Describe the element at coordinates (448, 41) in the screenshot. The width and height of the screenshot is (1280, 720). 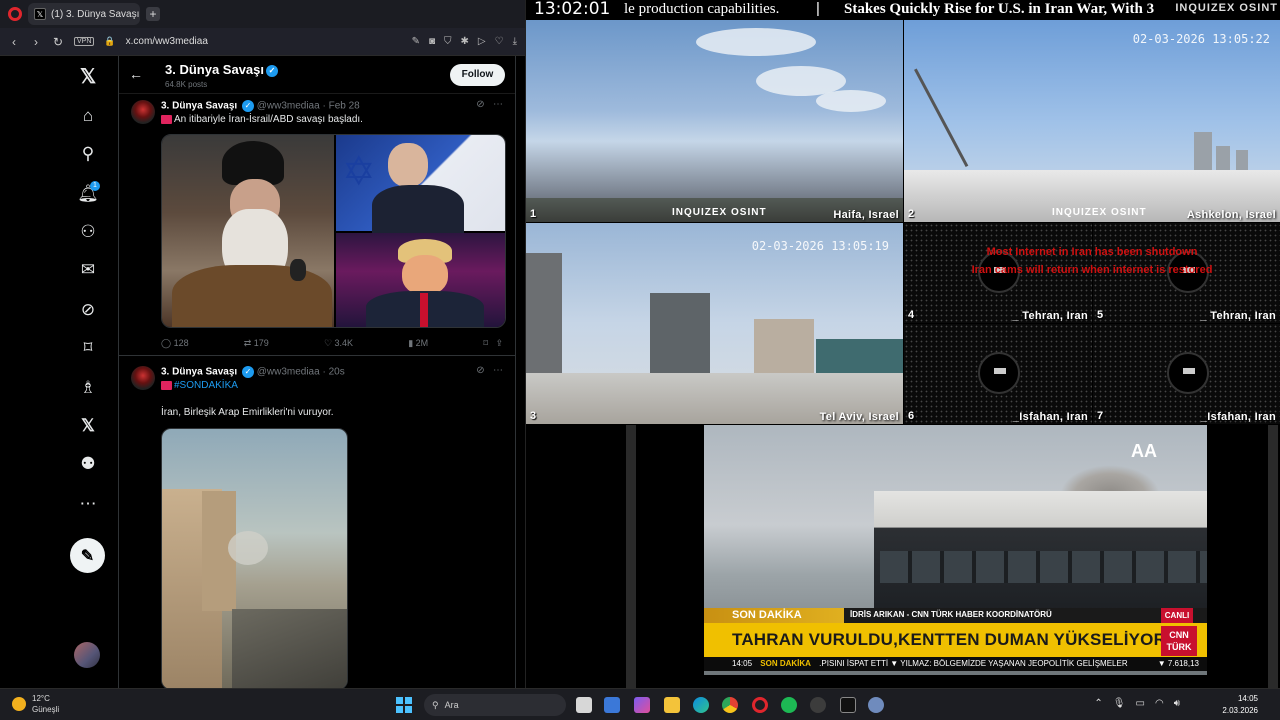
I see `shield-icon: ⛉` at that location.